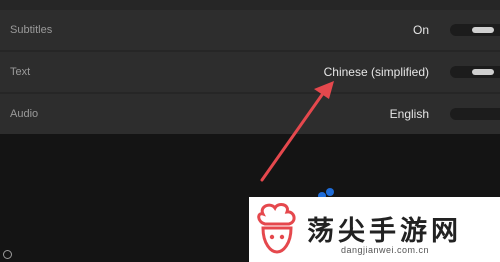 The image size is (500, 262). I want to click on watermark-logo: 荡尖手游网 dangjianwei.com.cn, so click(374, 229).